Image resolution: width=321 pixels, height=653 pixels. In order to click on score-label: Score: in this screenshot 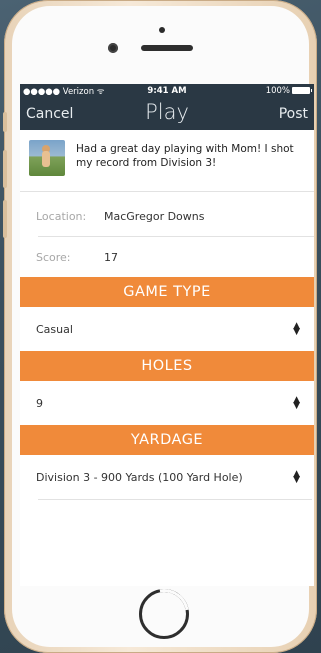, I will do `click(53, 257)`.